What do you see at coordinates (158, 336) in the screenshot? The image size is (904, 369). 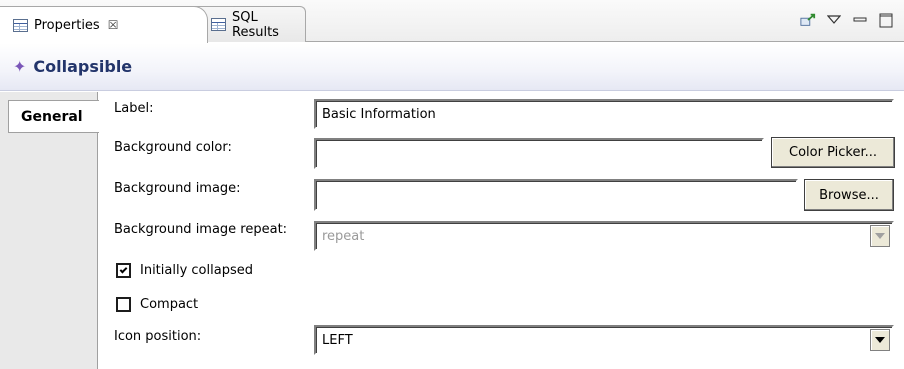 I see `icon-position-label: Icon position:` at bounding box center [158, 336].